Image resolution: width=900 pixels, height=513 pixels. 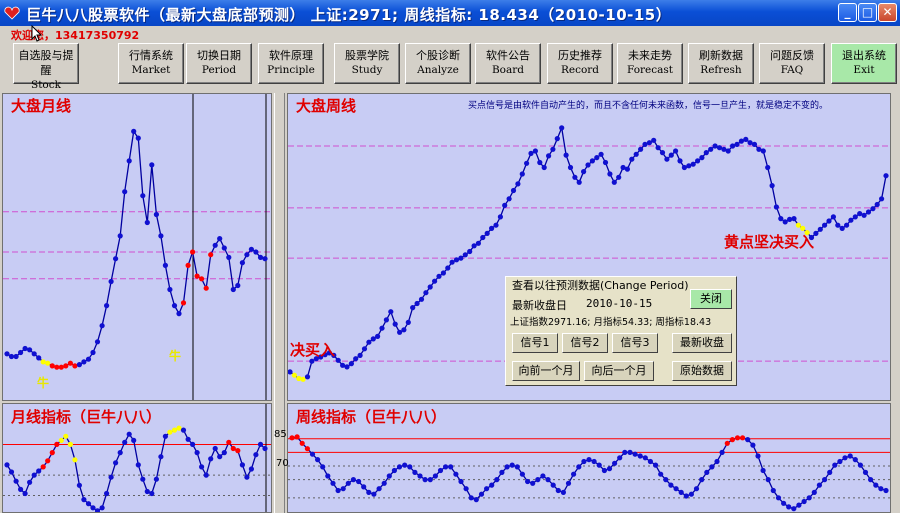 What do you see at coordinates (769, 242) in the screenshot?
I see `yellow-buy-annotation: 黄点坚决买入` at bounding box center [769, 242].